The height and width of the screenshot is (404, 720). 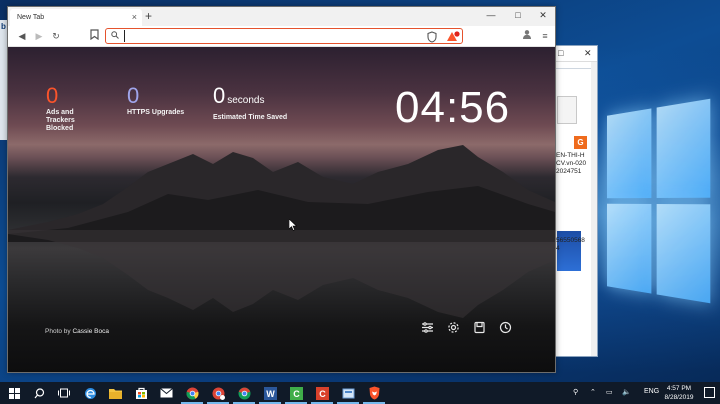 What do you see at coordinates (432, 36) in the screenshot?
I see `brave-shields-icon` at bounding box center [432, 36].